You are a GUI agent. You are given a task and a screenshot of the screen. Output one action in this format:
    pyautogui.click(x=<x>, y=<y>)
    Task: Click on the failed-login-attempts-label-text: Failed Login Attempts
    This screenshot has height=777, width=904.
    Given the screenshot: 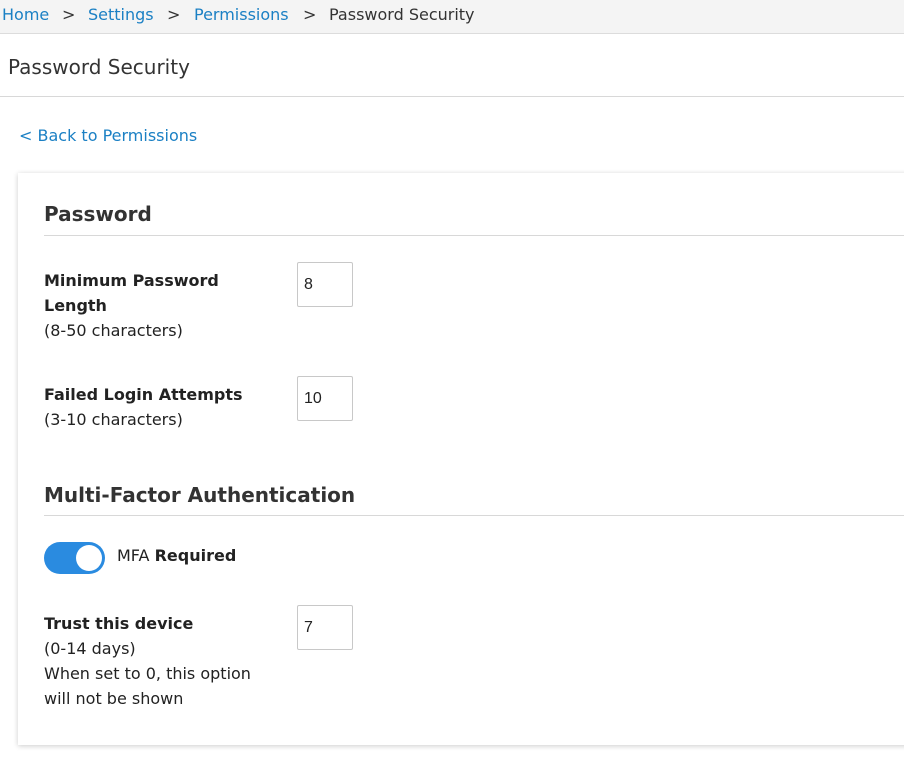 What is the action you would take?
    pyautogui.click(x=143, y=394)
    